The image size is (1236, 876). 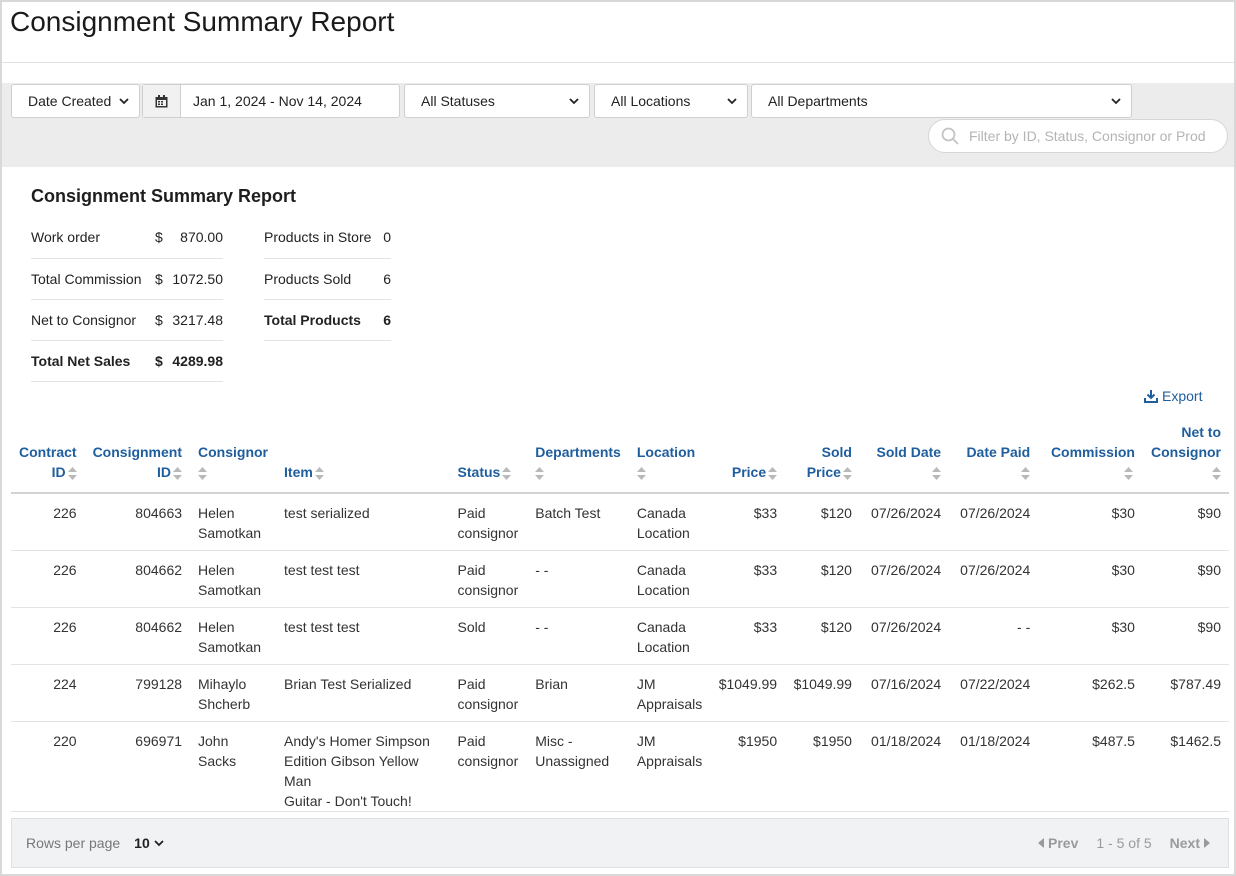 I want to click on cell-net-to-consignor: $787.49, so click(x=1185, y=693).